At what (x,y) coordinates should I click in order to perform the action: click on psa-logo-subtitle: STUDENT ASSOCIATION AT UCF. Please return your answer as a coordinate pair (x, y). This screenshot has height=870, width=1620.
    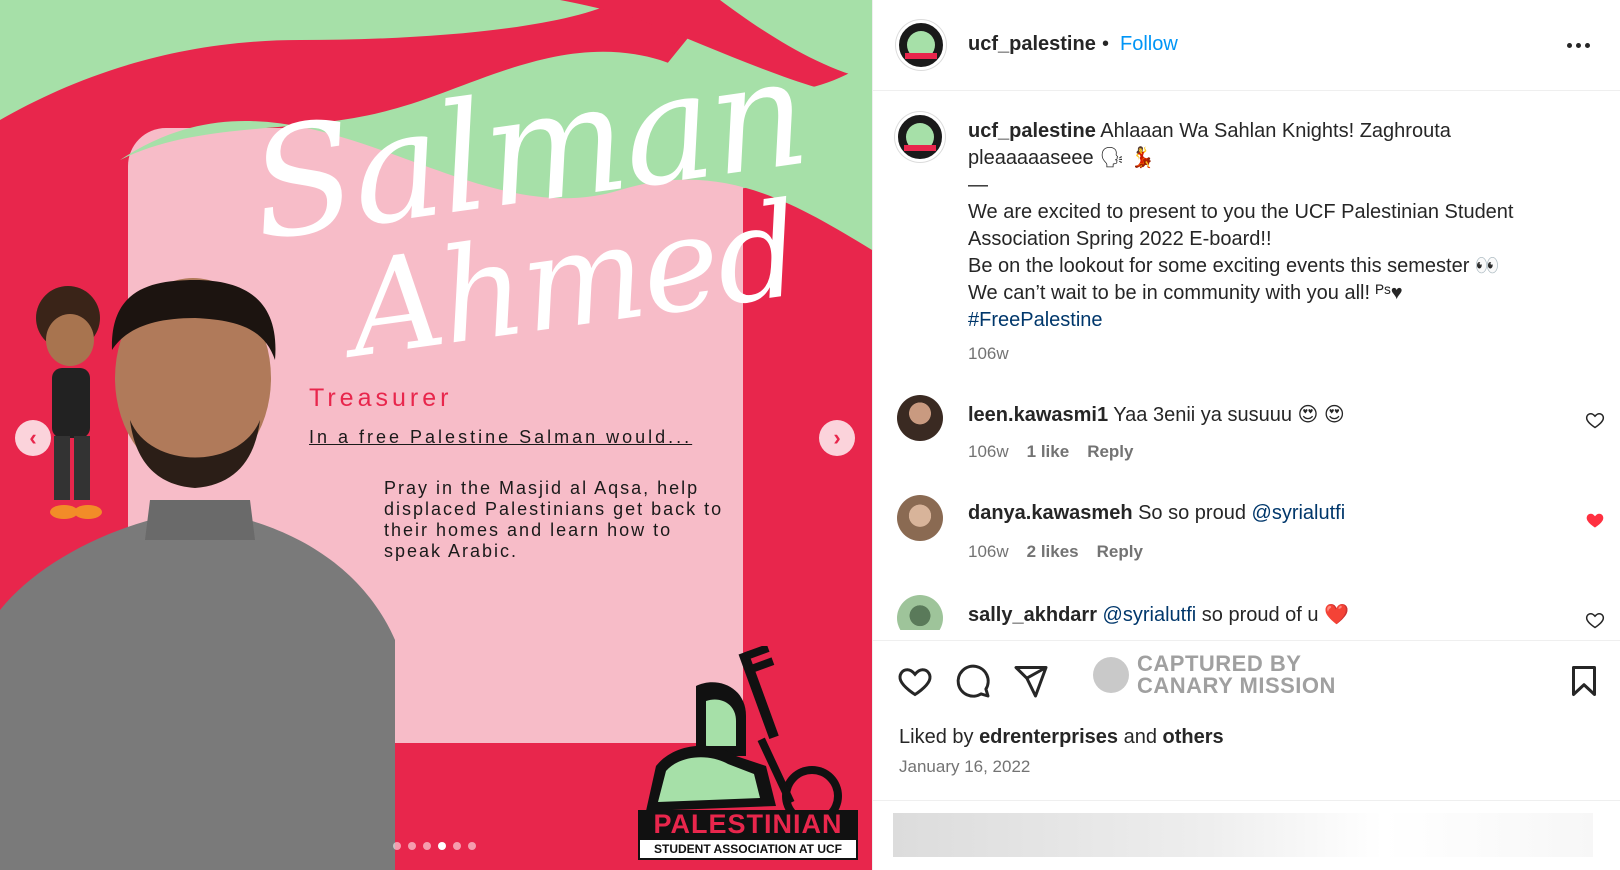
    Looking at the image, I should click on (748, 849).